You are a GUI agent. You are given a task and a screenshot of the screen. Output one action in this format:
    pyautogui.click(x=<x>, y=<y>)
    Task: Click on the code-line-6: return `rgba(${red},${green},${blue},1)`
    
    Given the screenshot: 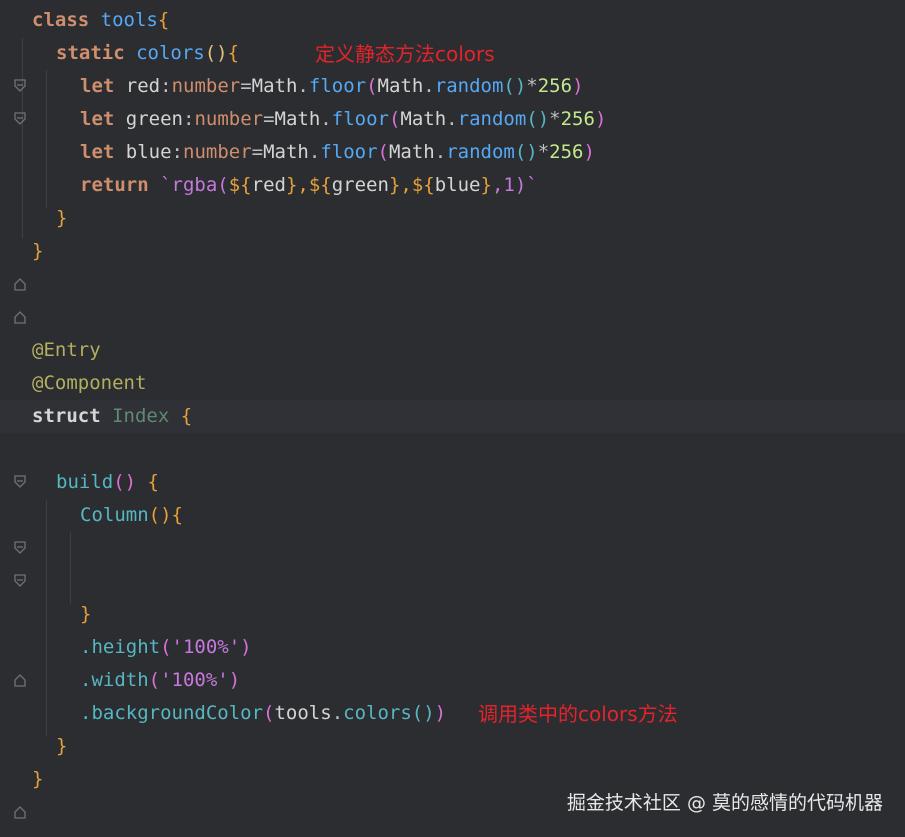 What is the action you would take?
    pyautogui.click(x=452, y=185)
    